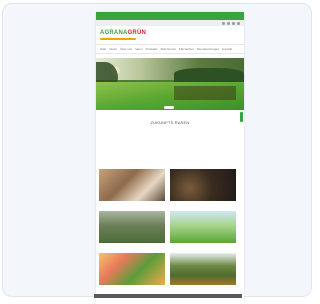 The height and width of the screenshot is (304, 320). I want to click on hero-caption, so click(205, 93).